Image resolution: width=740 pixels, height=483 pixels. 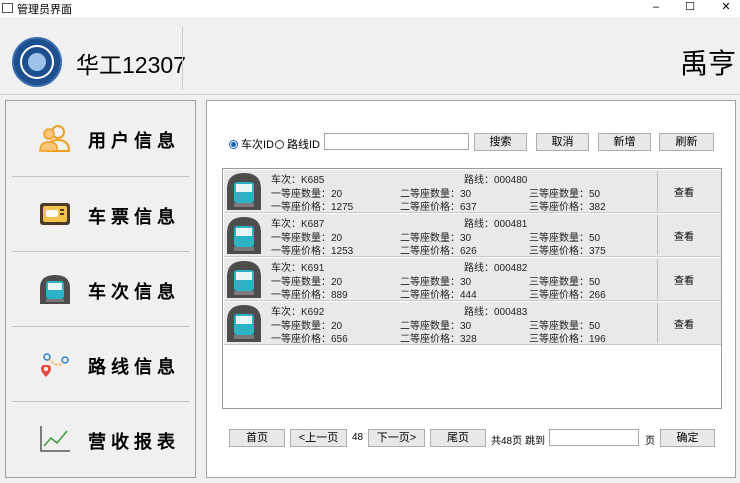 I want to click on ticket-icon, so click(x=55, y=214).